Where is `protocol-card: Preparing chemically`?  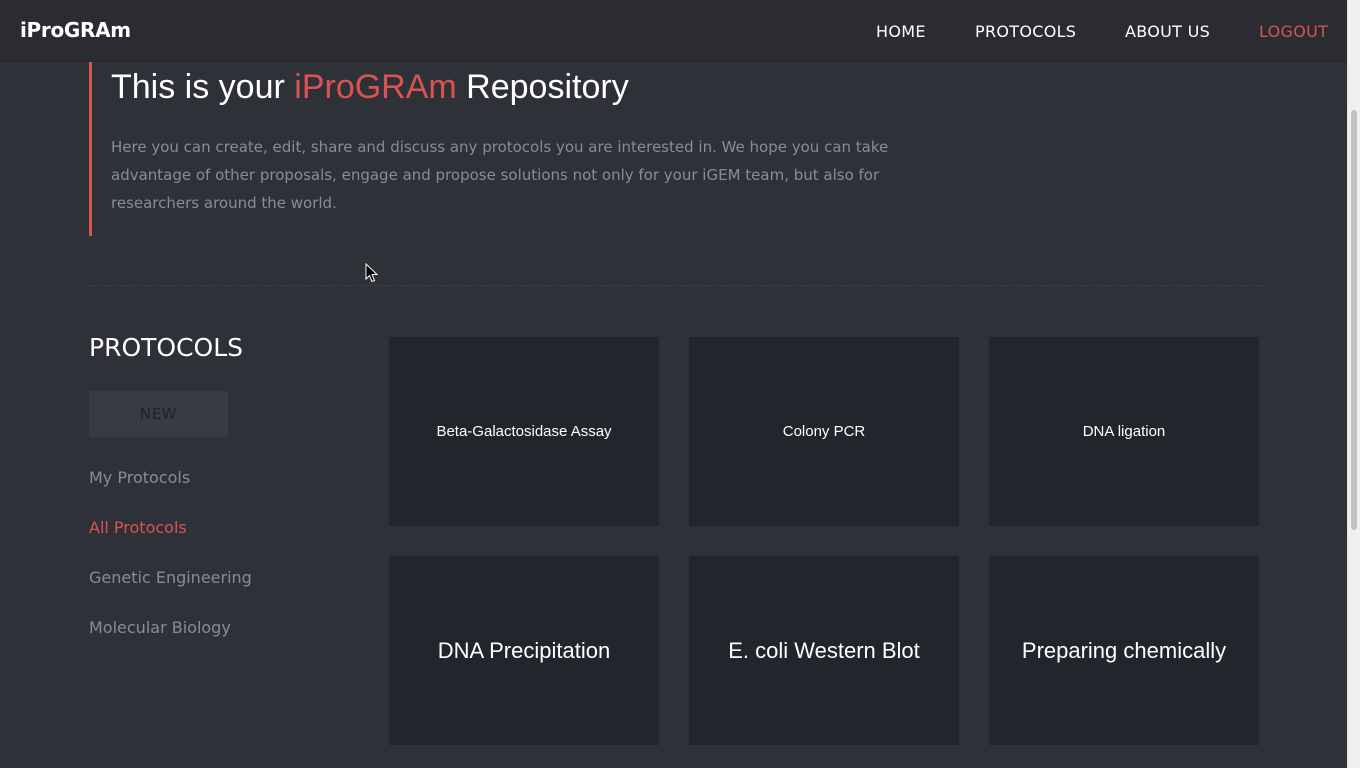 protocol-card: Preparing chemically is located at coordinates (1124, 650).